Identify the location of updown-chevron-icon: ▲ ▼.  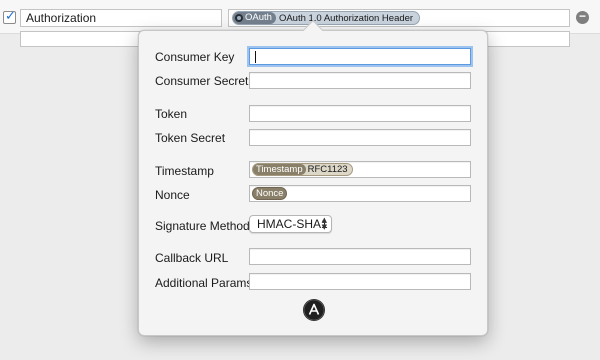
(324, 223).